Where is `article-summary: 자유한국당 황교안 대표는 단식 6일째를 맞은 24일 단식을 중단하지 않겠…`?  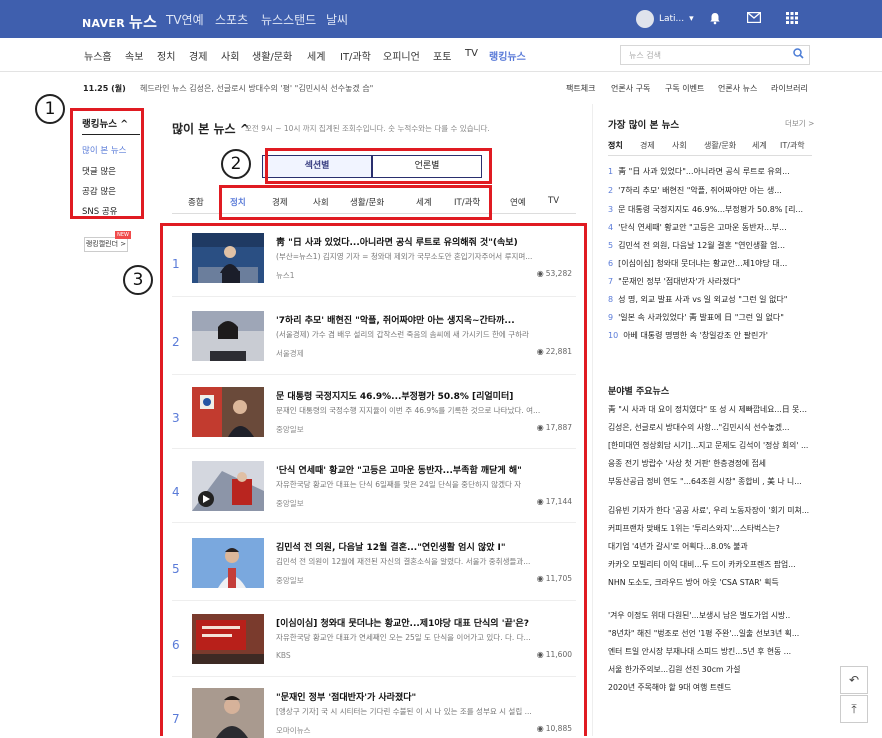
article-summary: 자유한국당 황교안 대표는 단식 6일째를 맞은 24일 단식을 중단하지 않겠… is located at coordinates (426, 484).